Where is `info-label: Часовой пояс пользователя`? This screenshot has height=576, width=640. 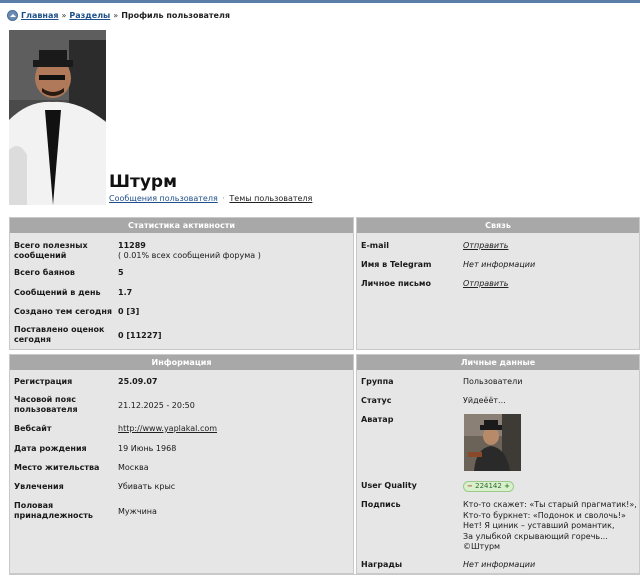 info-label: Часовой пояс пользователя is located at coordinates (46, 404).